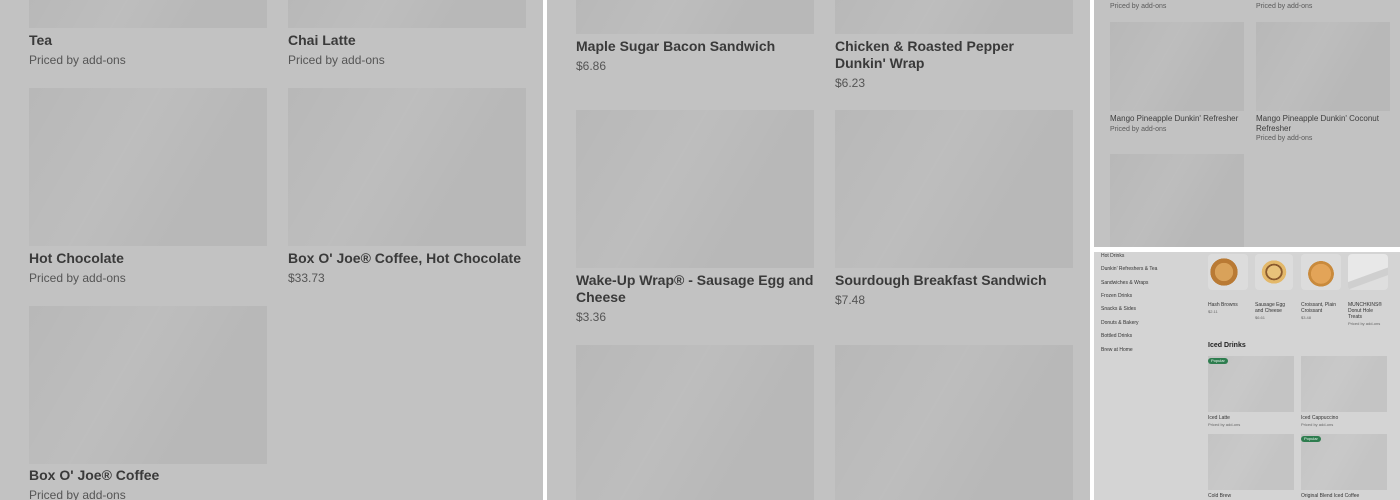  Describe the element at coordinates (1274, 308) in the screenshot. I see `sausage-egg-cheese-title: Sausage Egg and Cheese` at that location.